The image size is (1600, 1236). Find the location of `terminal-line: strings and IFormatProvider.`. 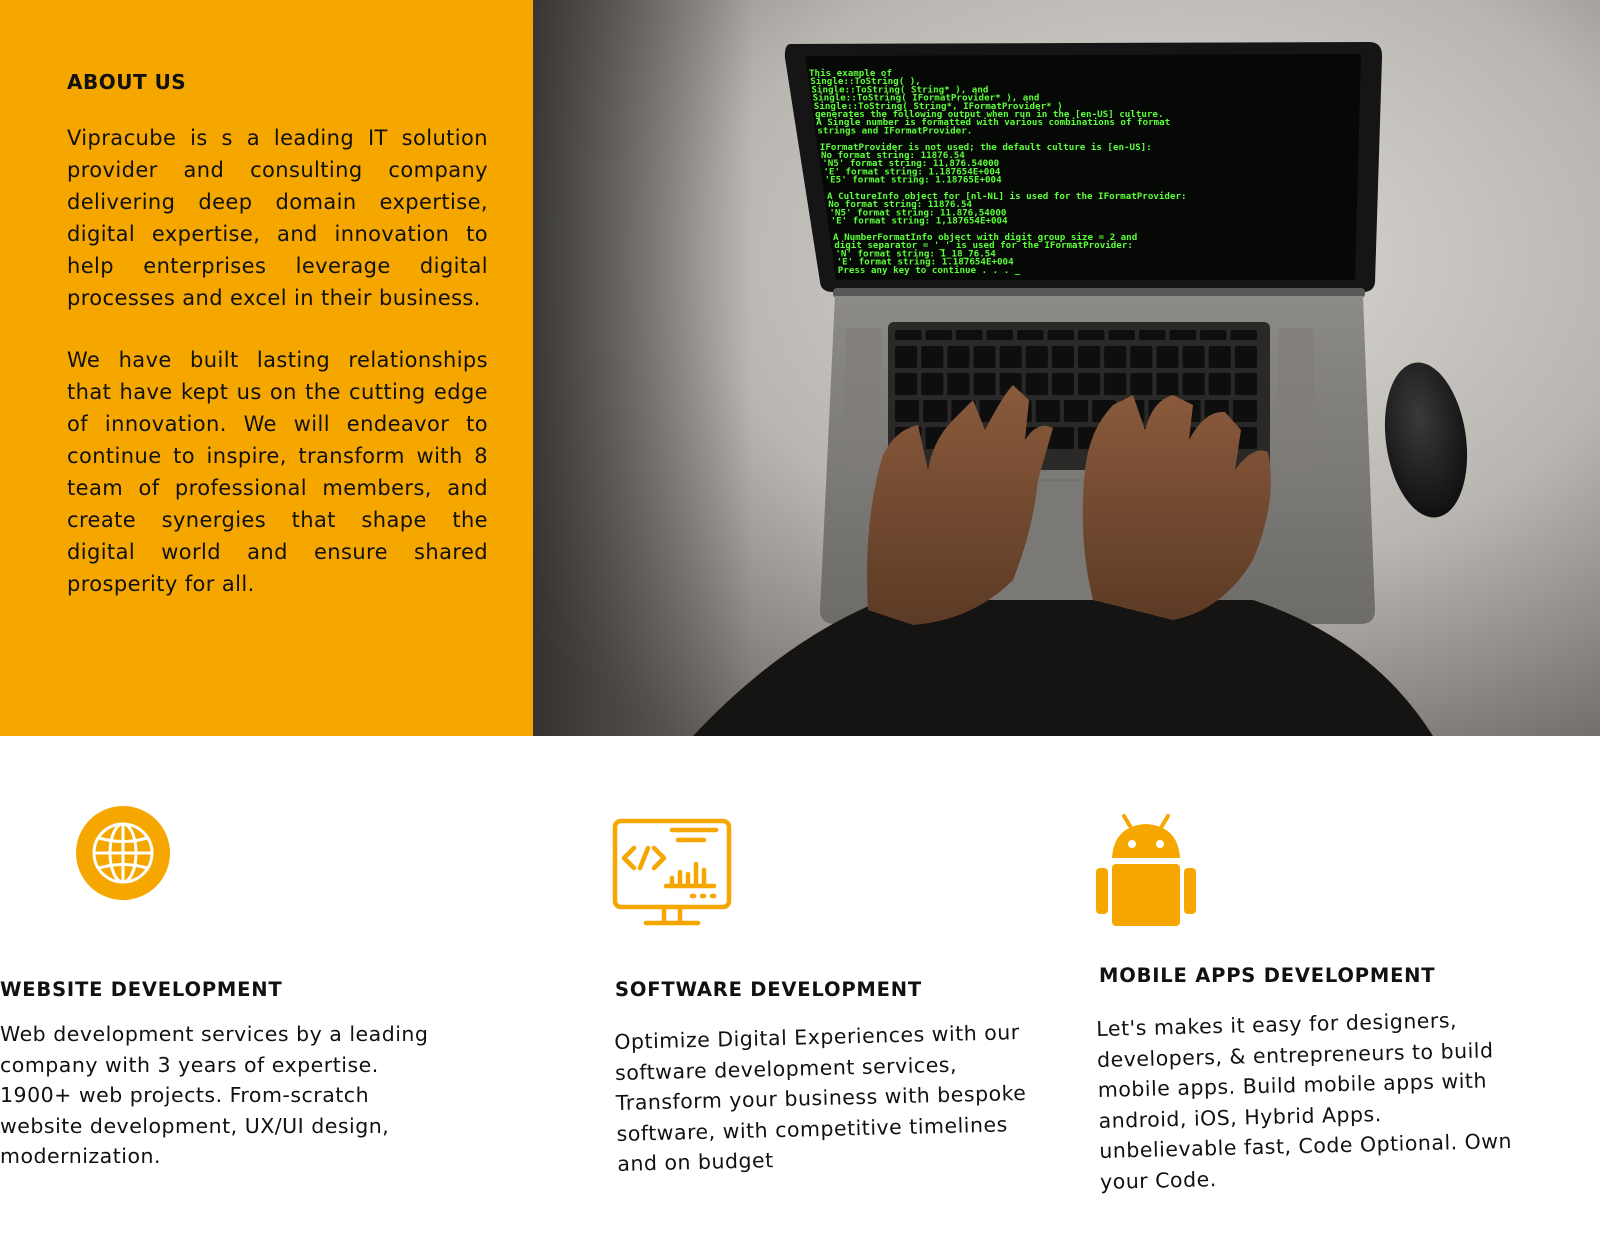

terminal-line: strings and IFormatProvider. is located at coordinates (894, 130).